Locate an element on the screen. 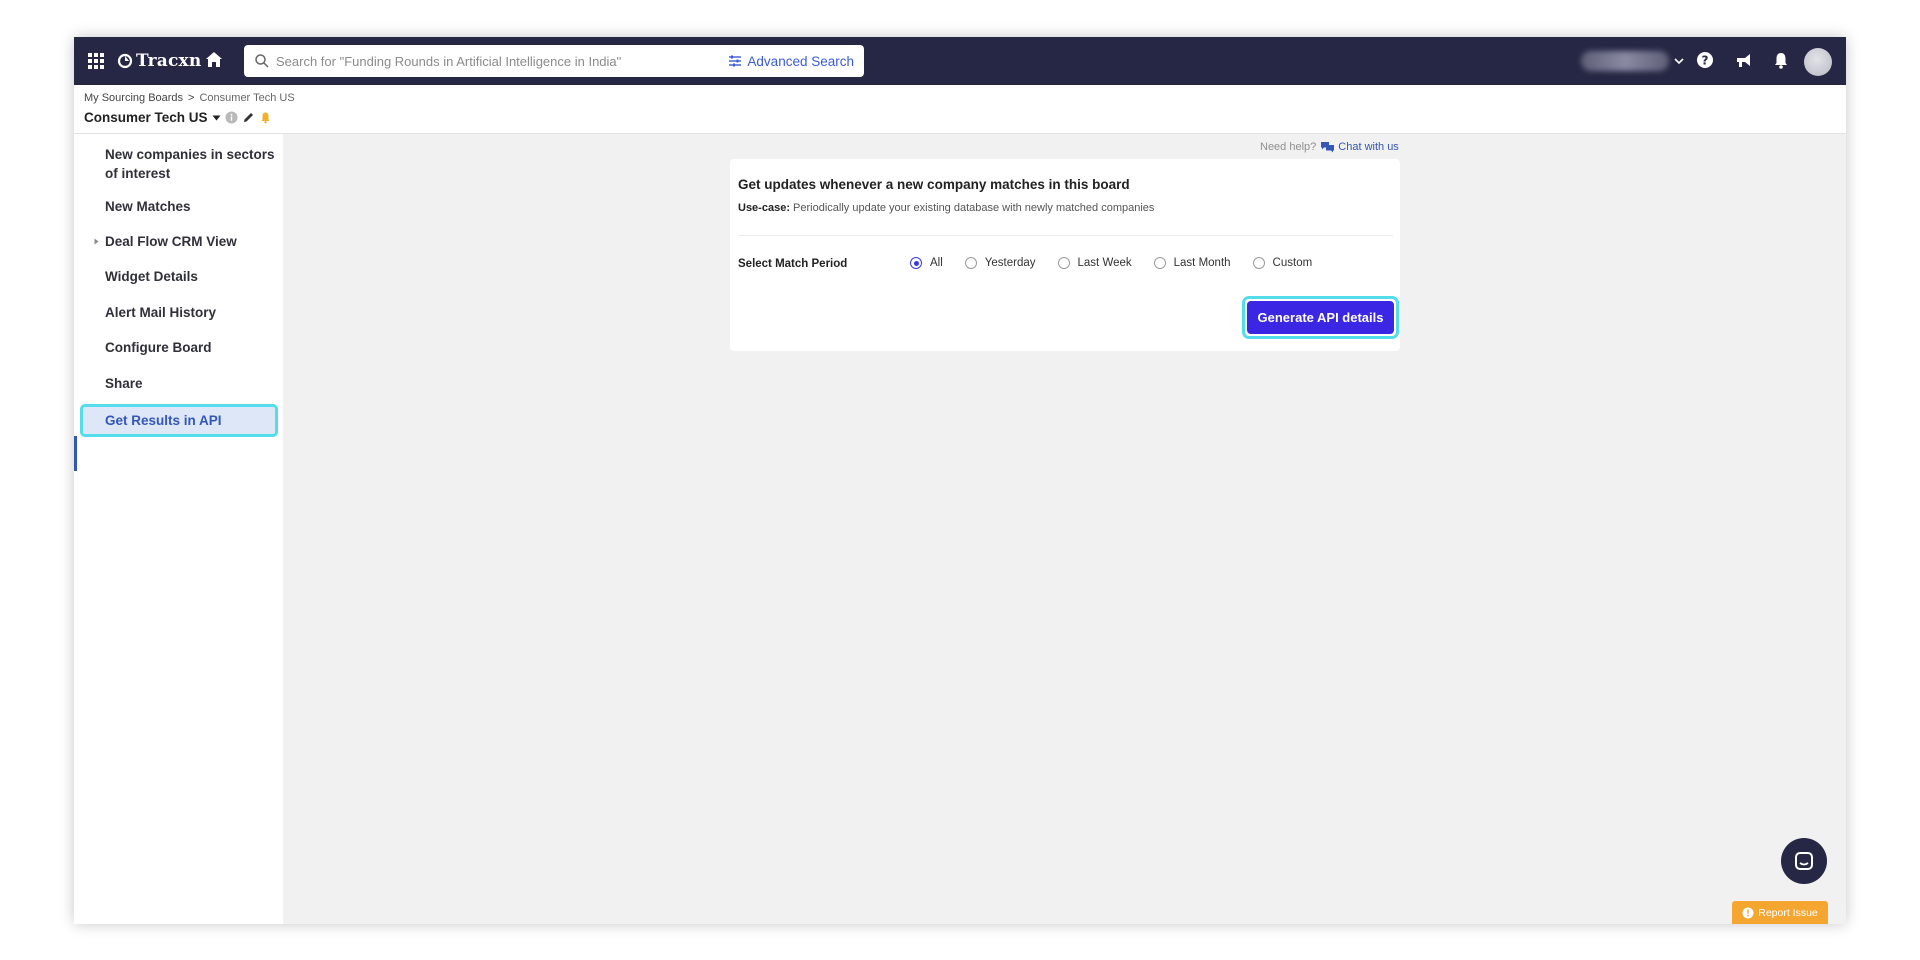 This screenshot has width=1920, height=960. sliders-icon is located at coordinates (735, 61).